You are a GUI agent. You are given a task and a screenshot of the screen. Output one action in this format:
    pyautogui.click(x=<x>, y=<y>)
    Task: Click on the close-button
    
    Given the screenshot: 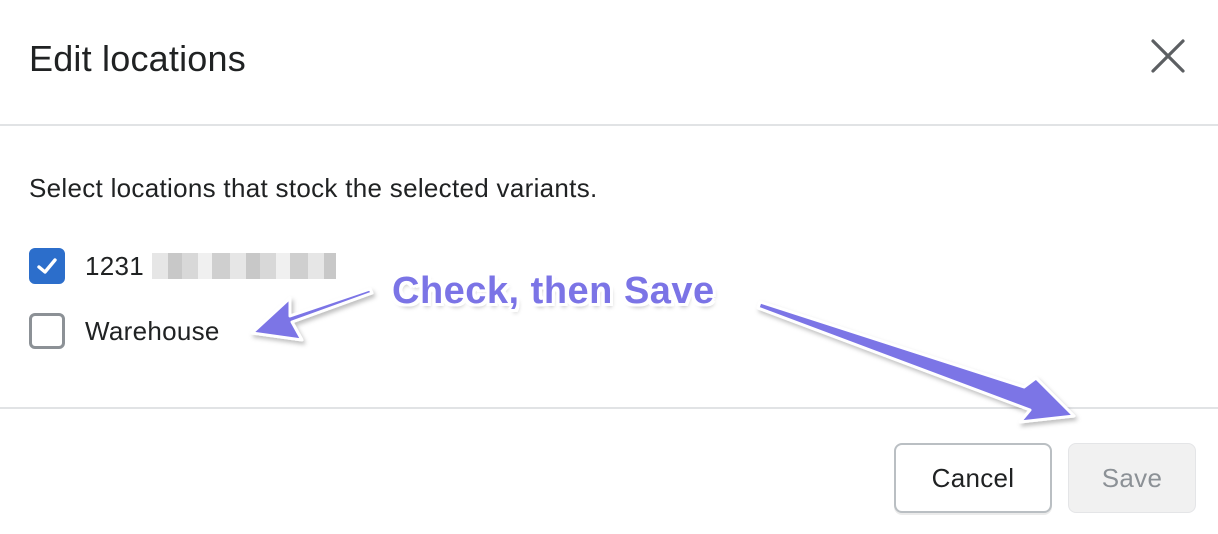 What is the action you would take?
    pyautogui.click(x=1168, y=56)
    